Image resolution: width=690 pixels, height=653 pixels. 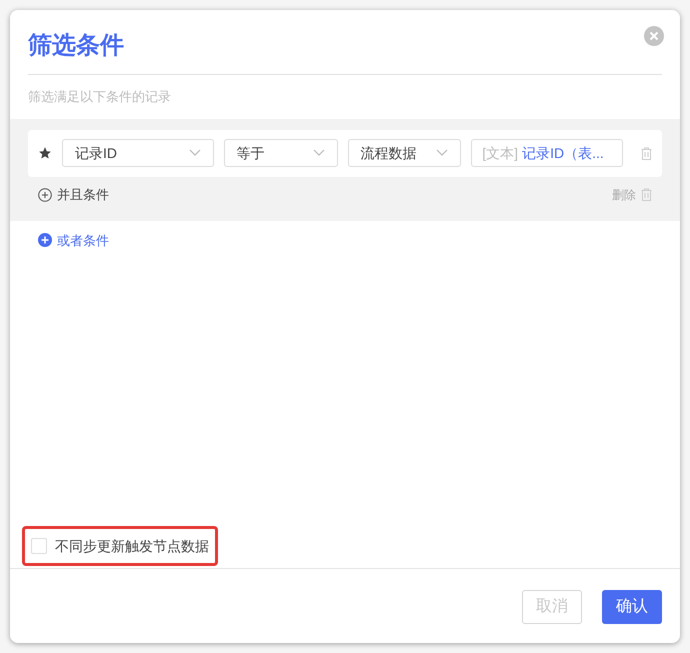 I want to click on dialog-title: 筛选条件, so click(x=76, y=46).